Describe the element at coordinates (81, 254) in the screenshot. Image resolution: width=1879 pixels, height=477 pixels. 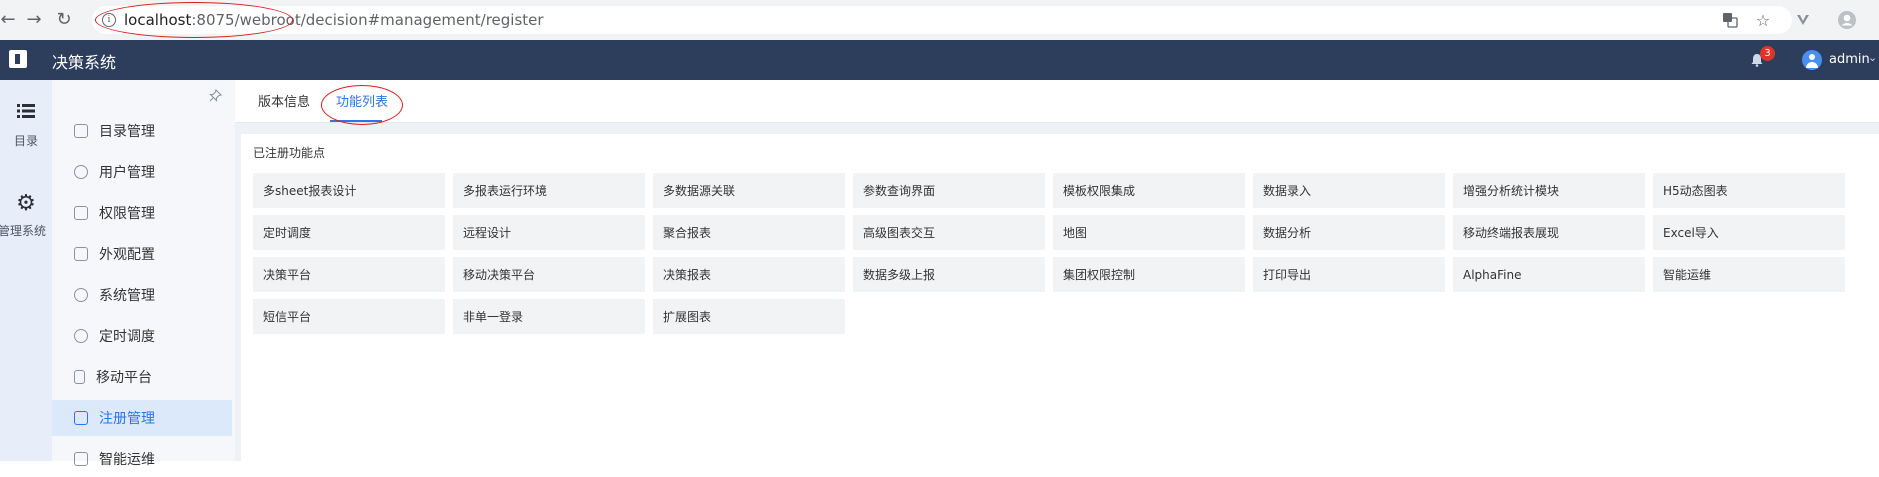
I see `paint-icon` at that location.